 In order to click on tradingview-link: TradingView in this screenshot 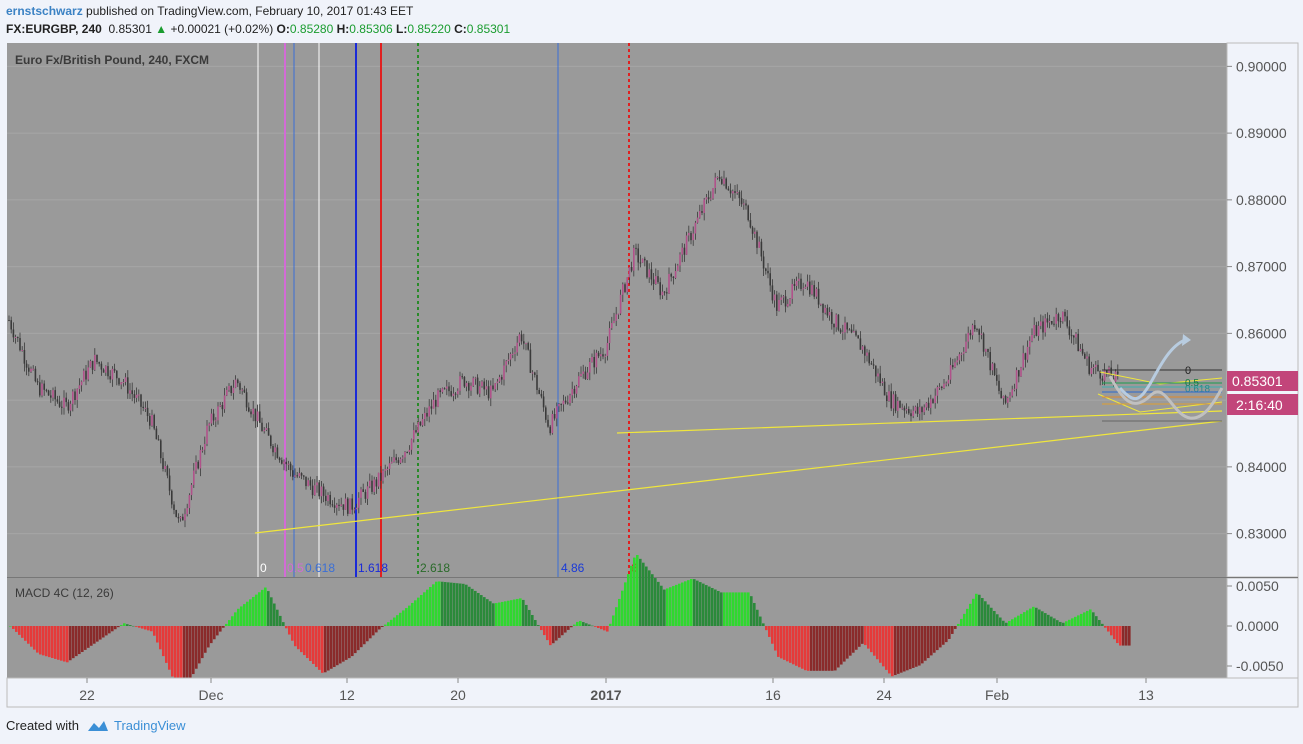, I will do `click(136, 725)`.